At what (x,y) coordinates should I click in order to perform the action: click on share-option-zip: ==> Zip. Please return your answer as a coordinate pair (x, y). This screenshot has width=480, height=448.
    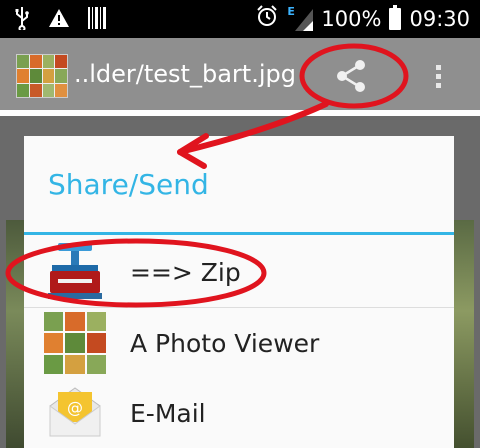
    Looking at the image, I should click on (239, 272).